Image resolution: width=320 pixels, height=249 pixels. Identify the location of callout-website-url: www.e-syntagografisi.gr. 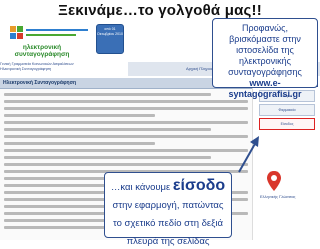
(265, 88).